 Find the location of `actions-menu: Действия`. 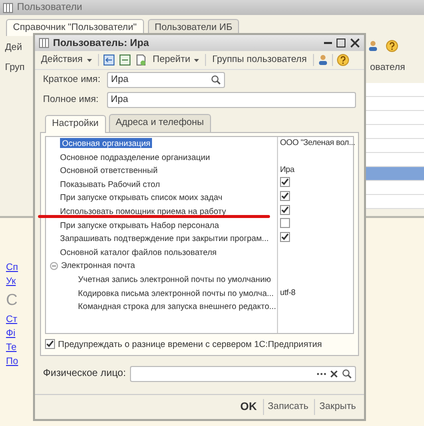

actions-menu: Действия is located at coordinates (66, 60).